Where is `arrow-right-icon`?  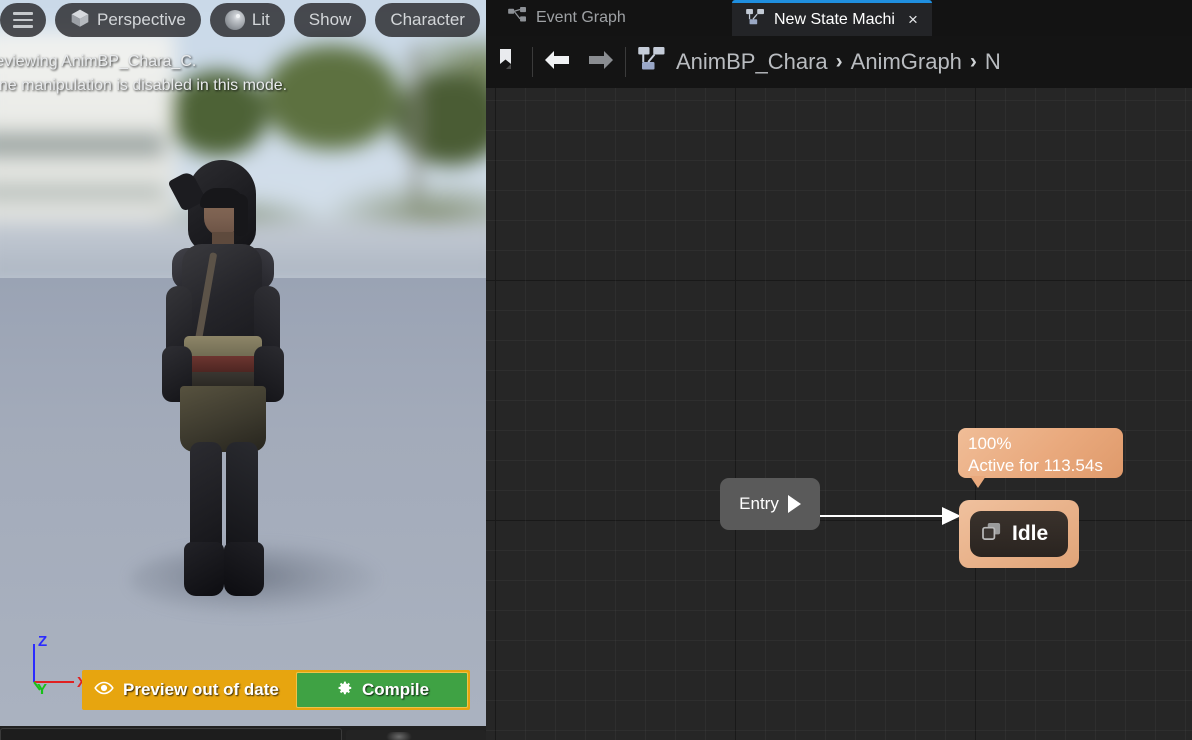
arrow-right-icon is located at coordinates (601, 62).